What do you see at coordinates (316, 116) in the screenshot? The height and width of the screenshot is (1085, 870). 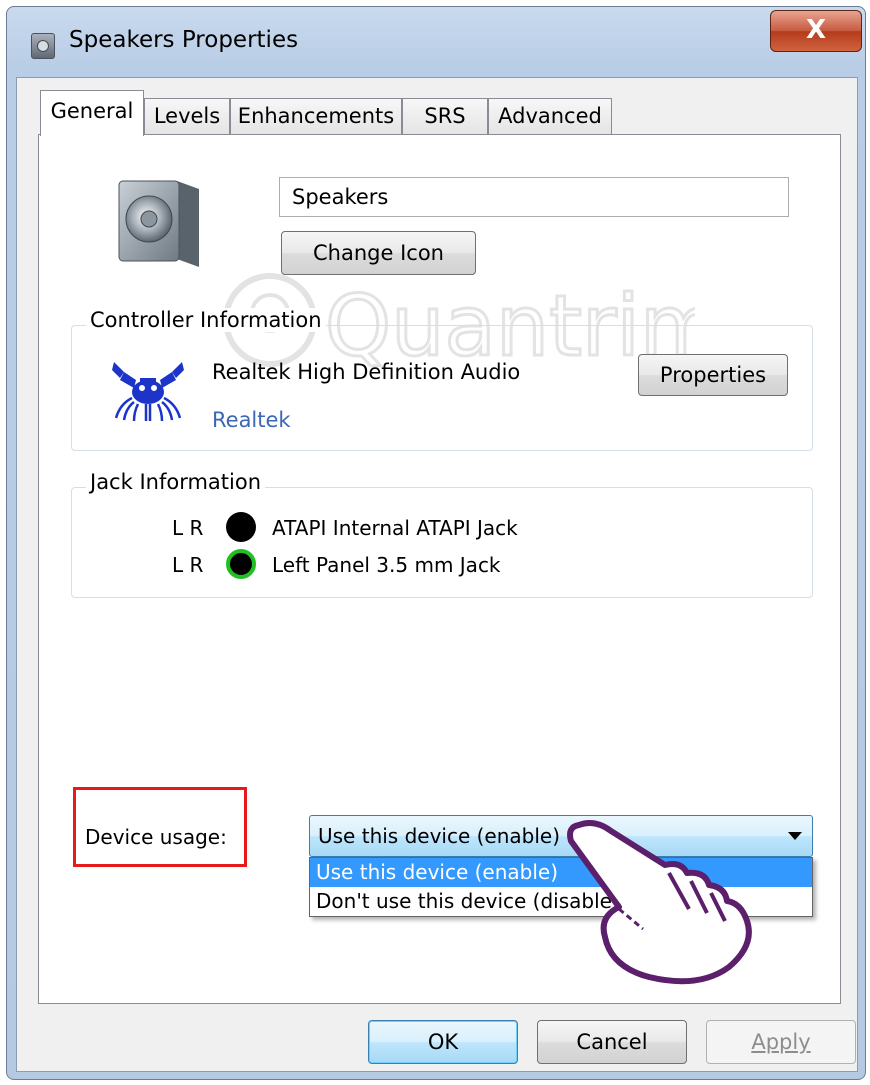 I see `tab-enhancements: Enhancements` at bounding box center [316, 116].